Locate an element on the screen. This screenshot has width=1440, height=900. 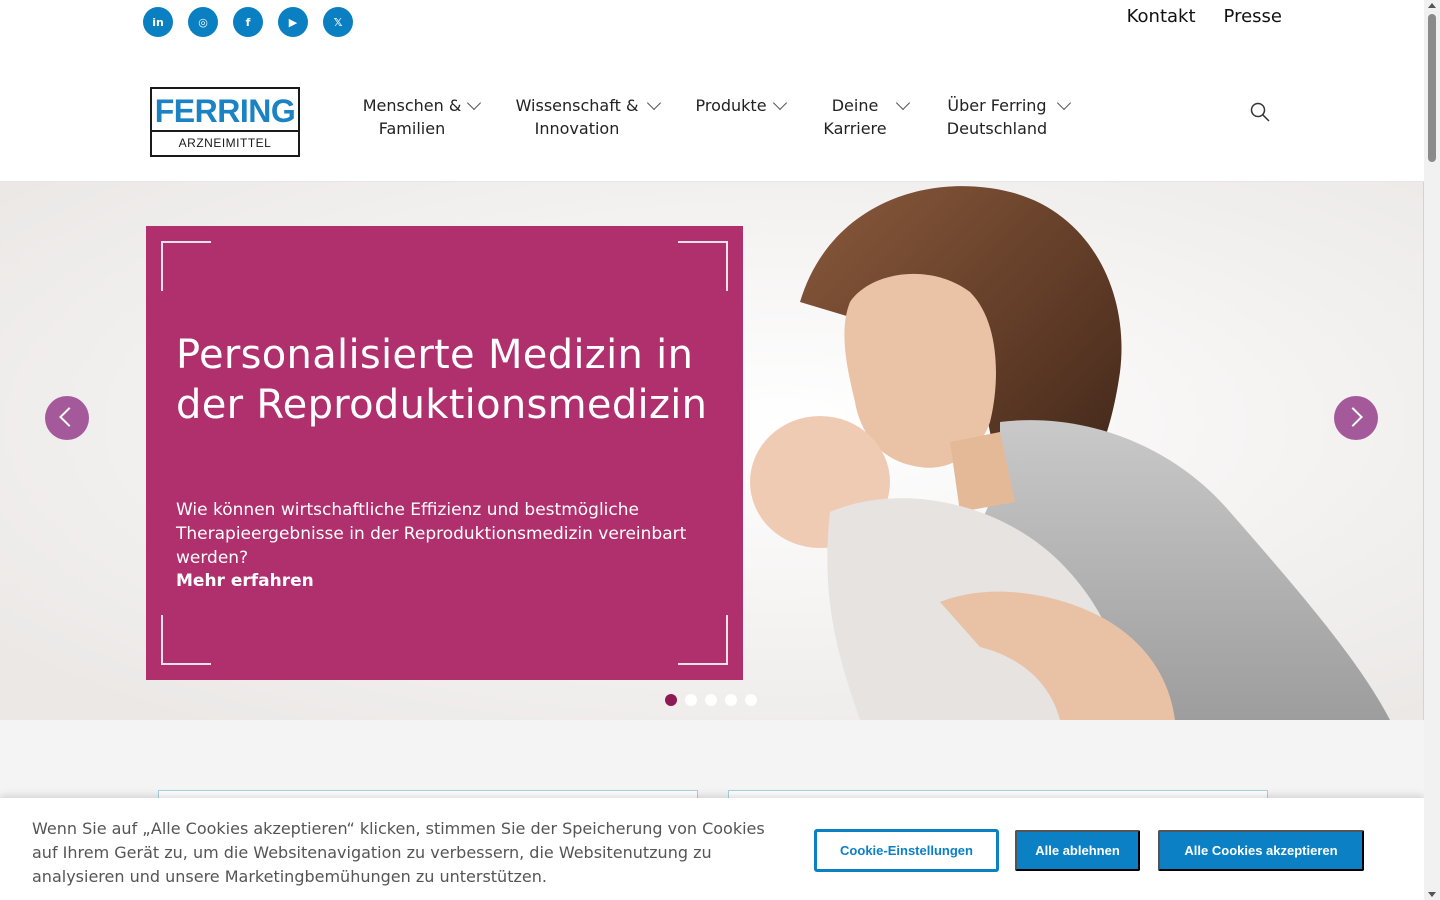
nav-label-line2: Karriere is located at coordinates (855, 128).